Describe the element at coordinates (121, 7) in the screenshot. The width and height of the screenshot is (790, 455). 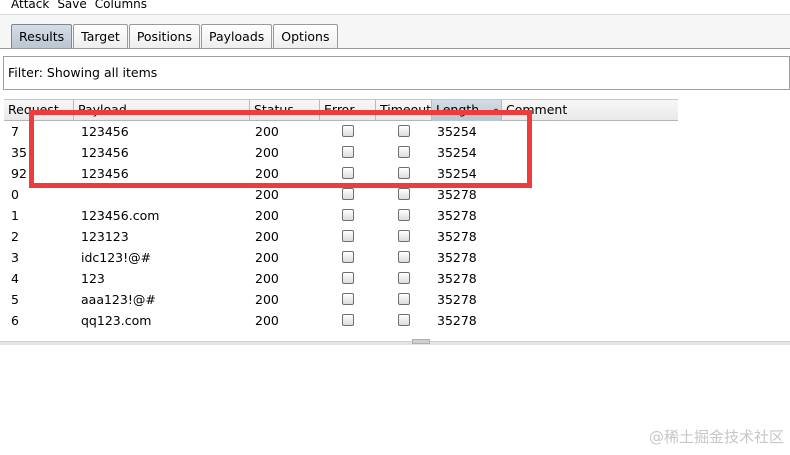
I see `menu-columns: Columns` at that location.